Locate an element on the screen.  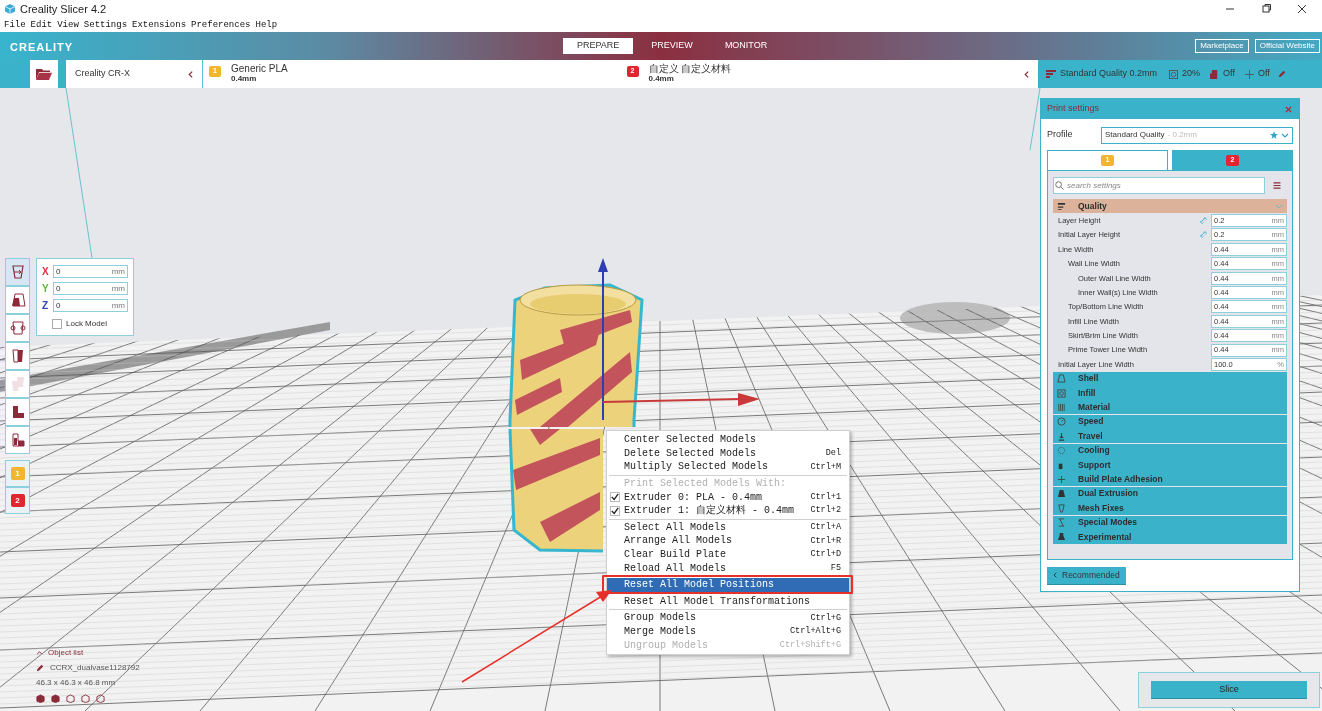
context-menu-item: Merge Models Ctrl+Alt+G is located at coordinates (728, 631).